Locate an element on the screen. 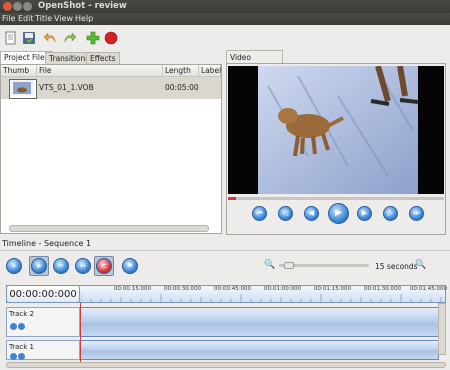  column-header-label: Label is located at coordinates (210, 71).